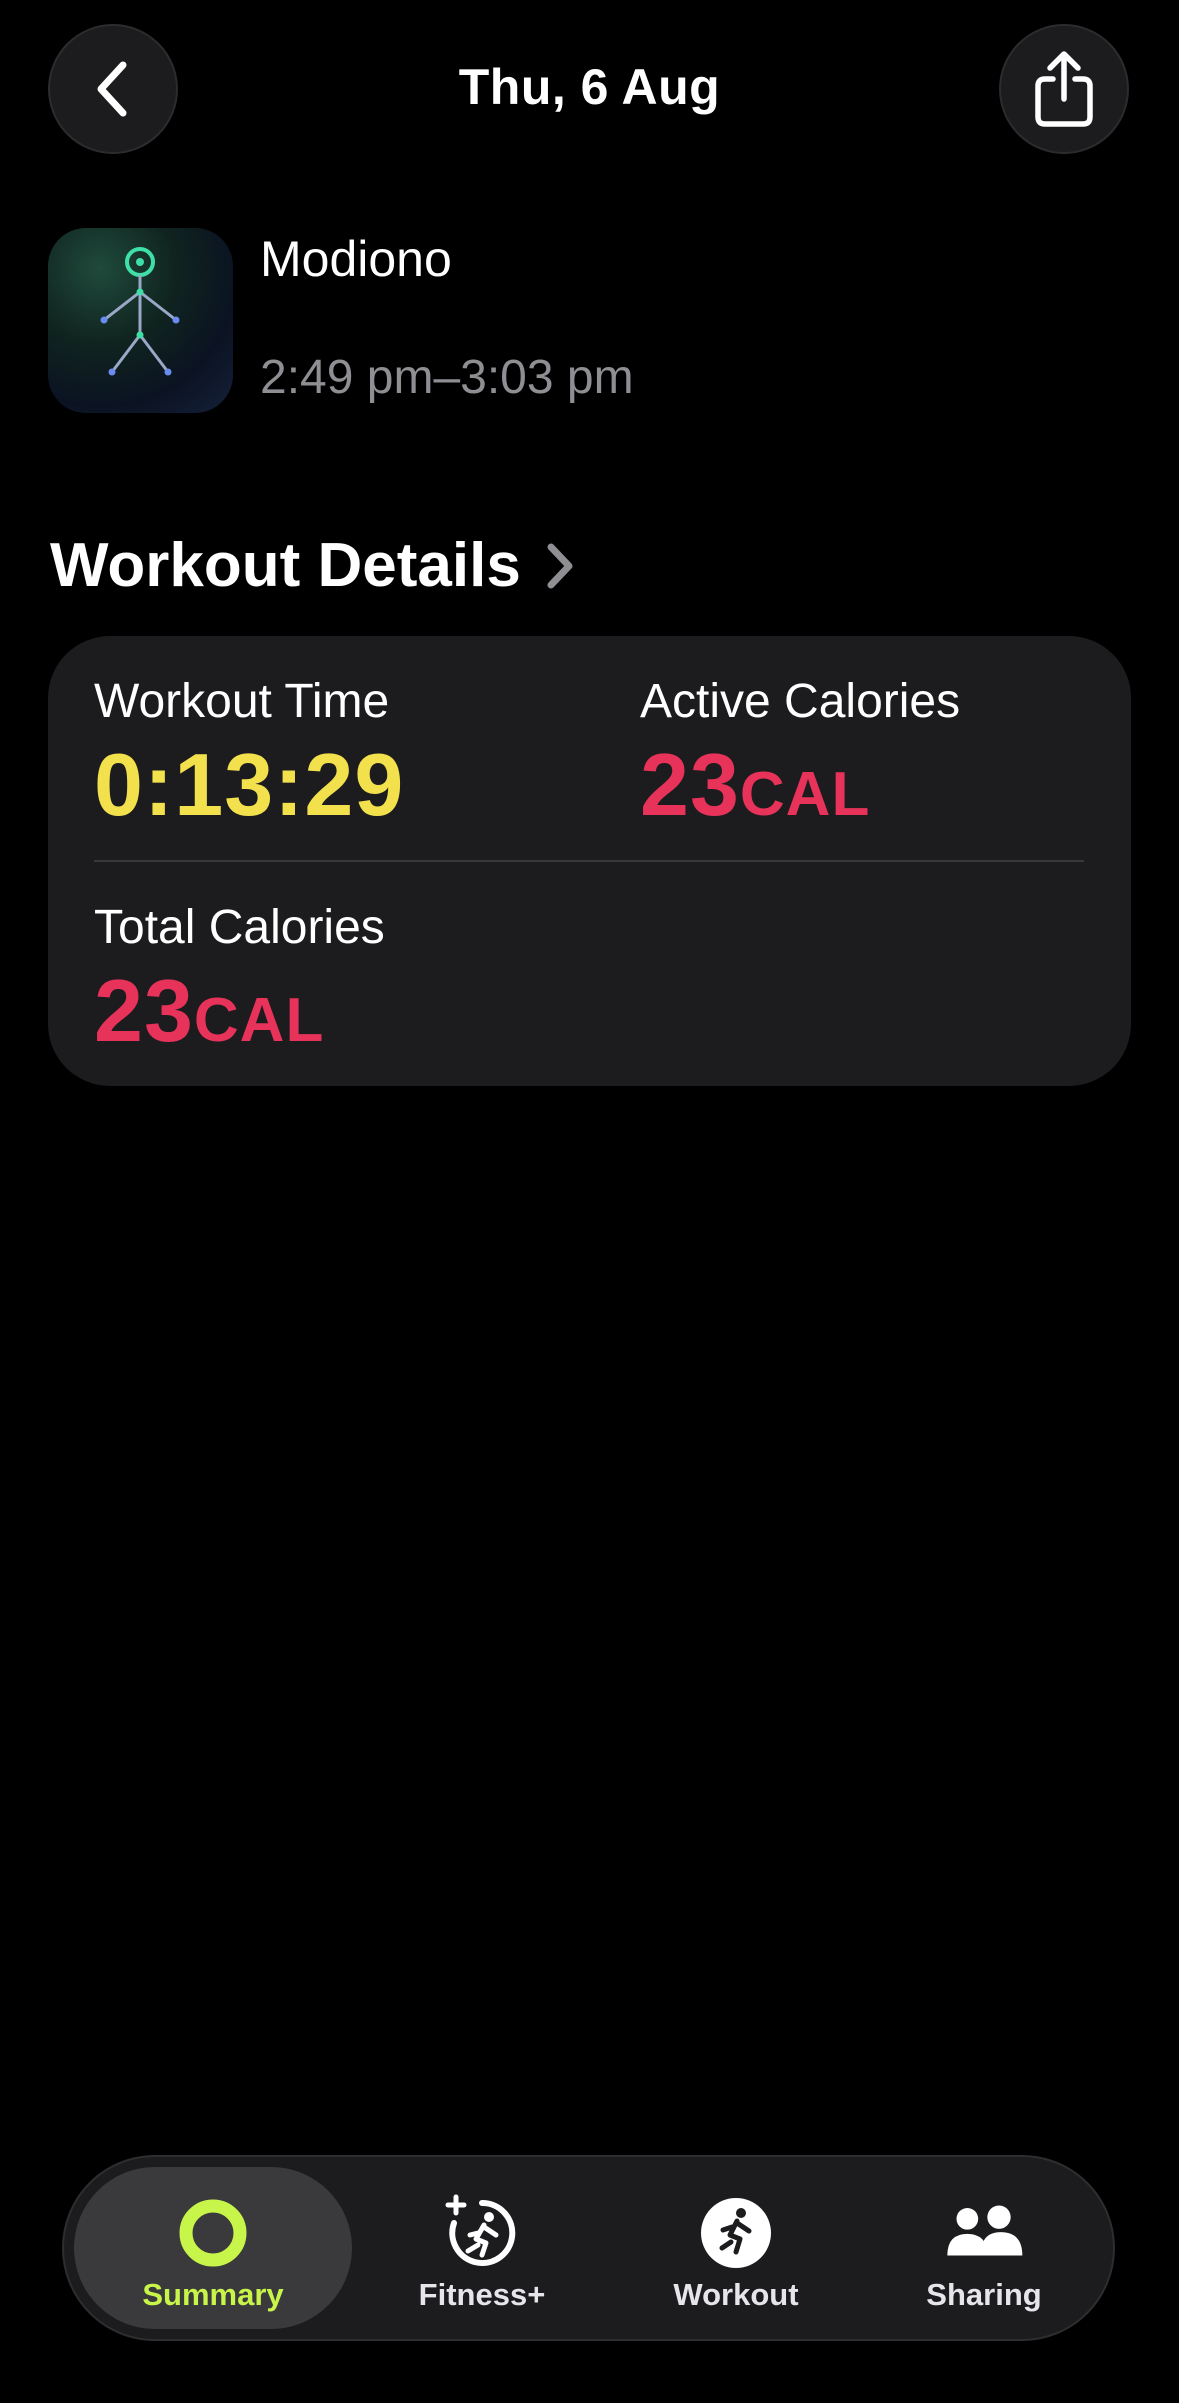  I want to click on stick-figure-icon, so click(140, 311).